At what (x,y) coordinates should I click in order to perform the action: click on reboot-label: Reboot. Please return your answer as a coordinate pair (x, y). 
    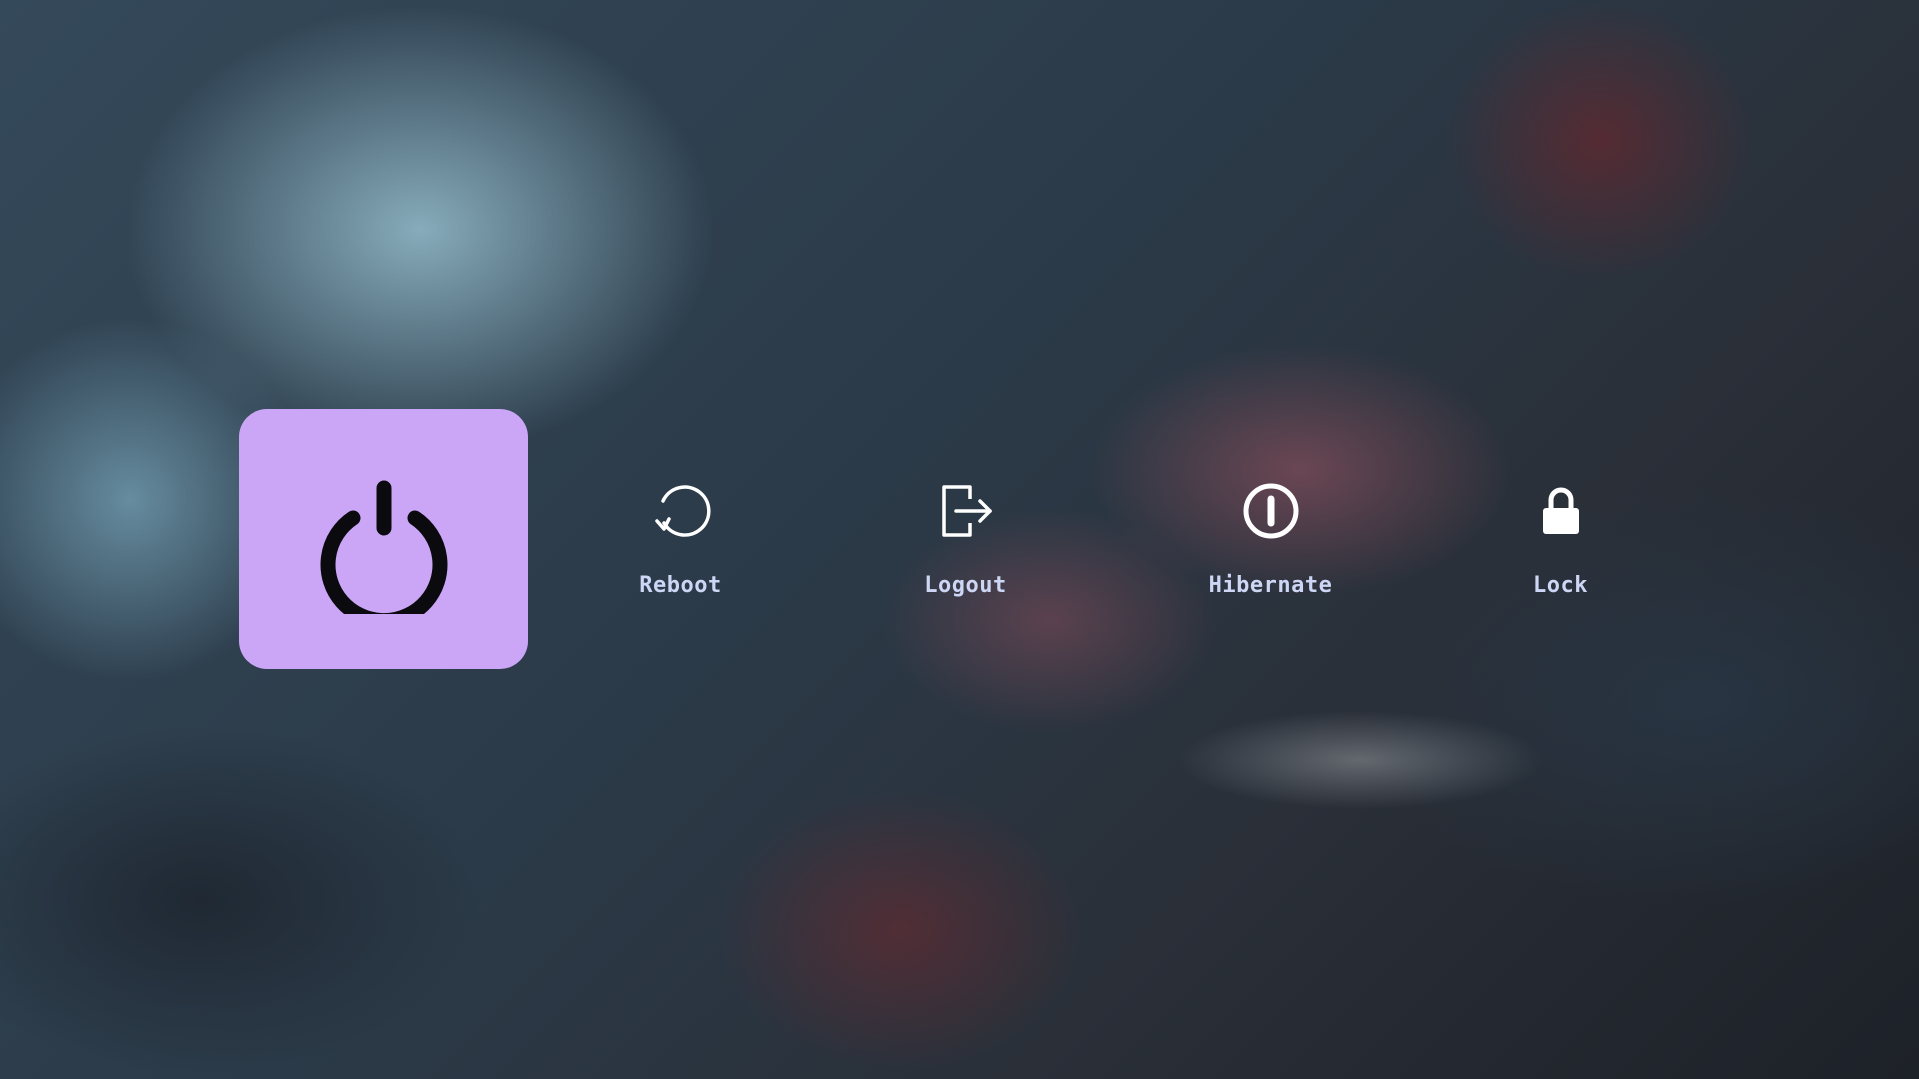
    Looking at the image, I should click on (680, 585).